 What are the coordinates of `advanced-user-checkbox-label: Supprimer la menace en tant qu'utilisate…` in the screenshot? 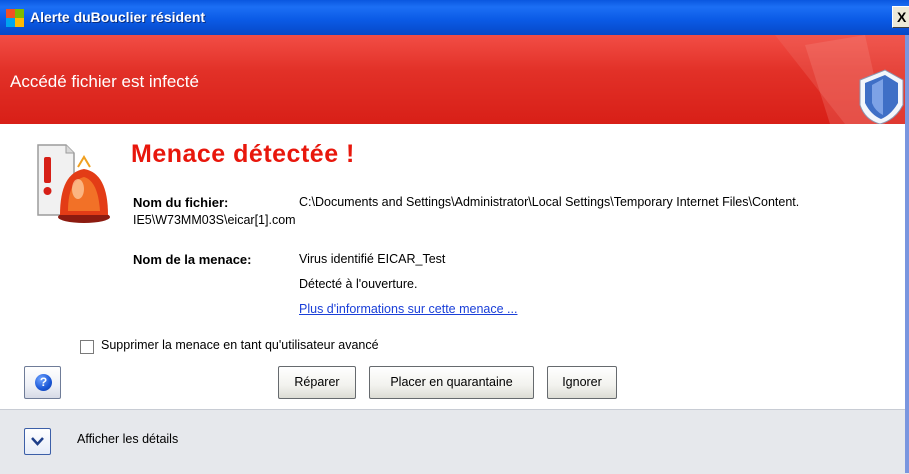 It's located at (240, 345).